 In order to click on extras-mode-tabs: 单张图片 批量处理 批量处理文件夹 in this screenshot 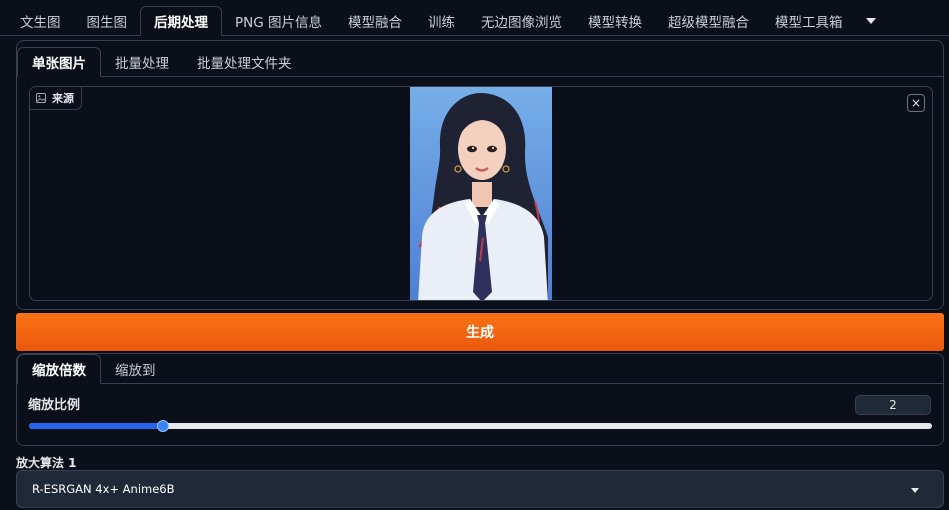, I will do `click(480, 62)`.